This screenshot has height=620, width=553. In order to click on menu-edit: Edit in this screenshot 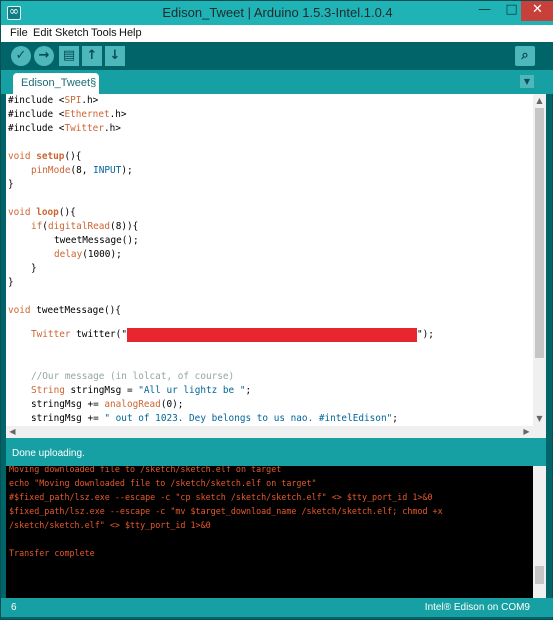, I will do `click(42, 33)`.